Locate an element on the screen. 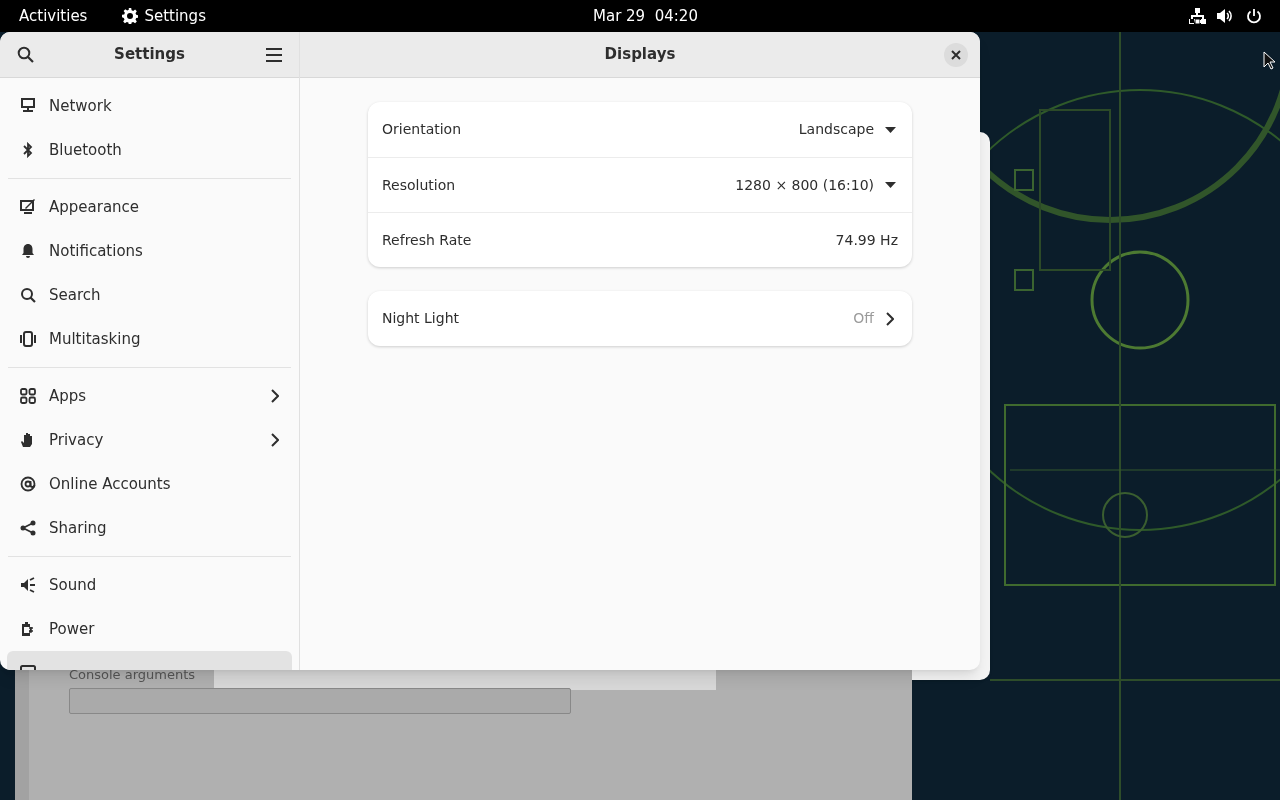 The image size is (1280, 800). menu-icon is located at coordinates (274, 54).